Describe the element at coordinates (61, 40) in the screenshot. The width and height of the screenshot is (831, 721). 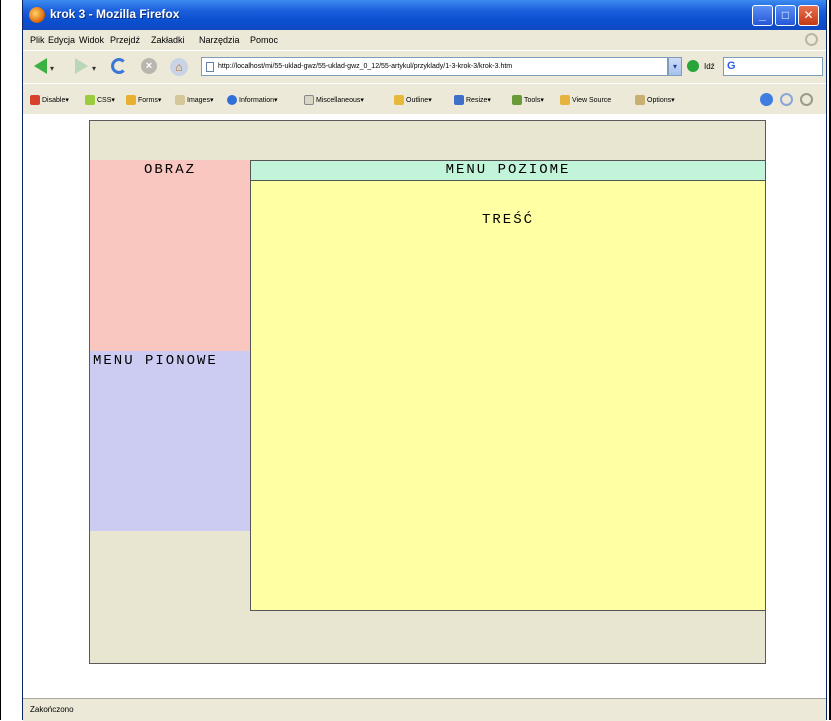
I see `menu-edit: Edycja` at that location.